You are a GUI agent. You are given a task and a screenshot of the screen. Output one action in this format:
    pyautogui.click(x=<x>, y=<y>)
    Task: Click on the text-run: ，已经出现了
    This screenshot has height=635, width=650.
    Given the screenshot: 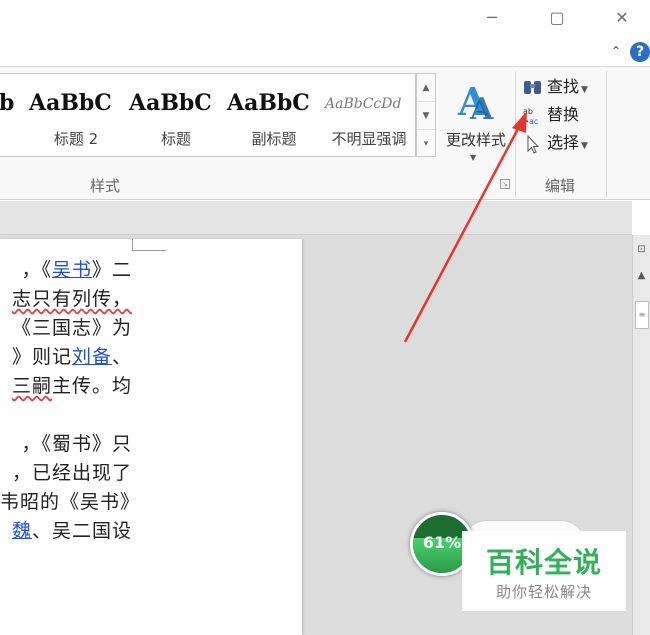 What is the action you would take?
    pyautogui.click(x=71, y=473)
    